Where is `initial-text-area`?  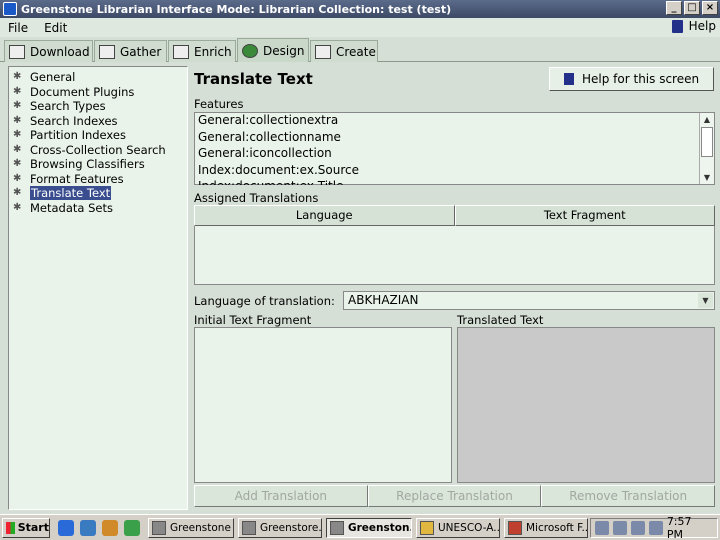 initial-text-area is located at coordinates (323, 405).